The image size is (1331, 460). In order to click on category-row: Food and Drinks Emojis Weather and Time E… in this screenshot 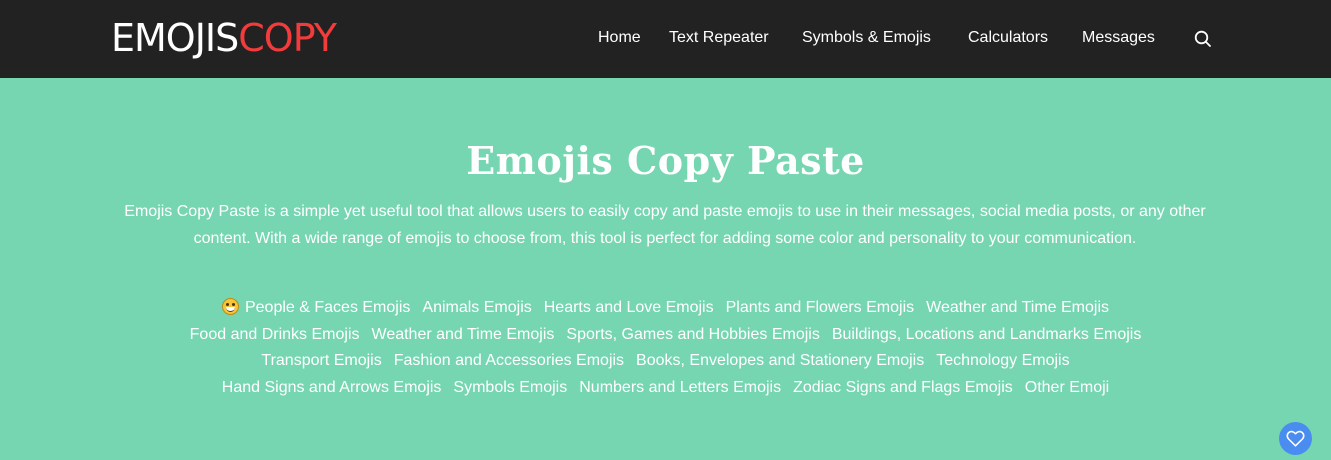, I will do `click(665, 335)`.